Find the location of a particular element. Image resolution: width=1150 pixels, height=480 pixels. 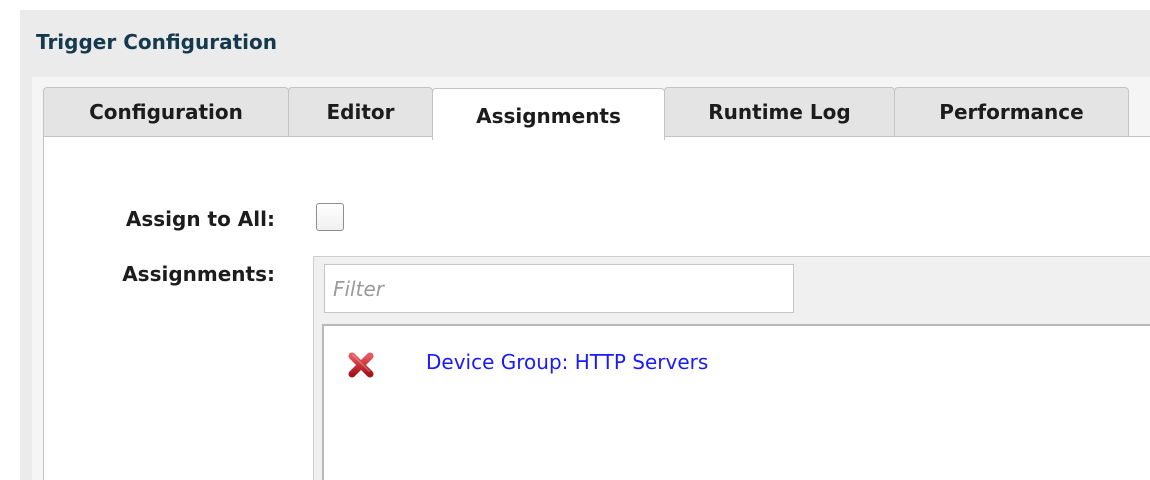

tab-runtime-log: Runtime Log is located at coordinates (779, 112).